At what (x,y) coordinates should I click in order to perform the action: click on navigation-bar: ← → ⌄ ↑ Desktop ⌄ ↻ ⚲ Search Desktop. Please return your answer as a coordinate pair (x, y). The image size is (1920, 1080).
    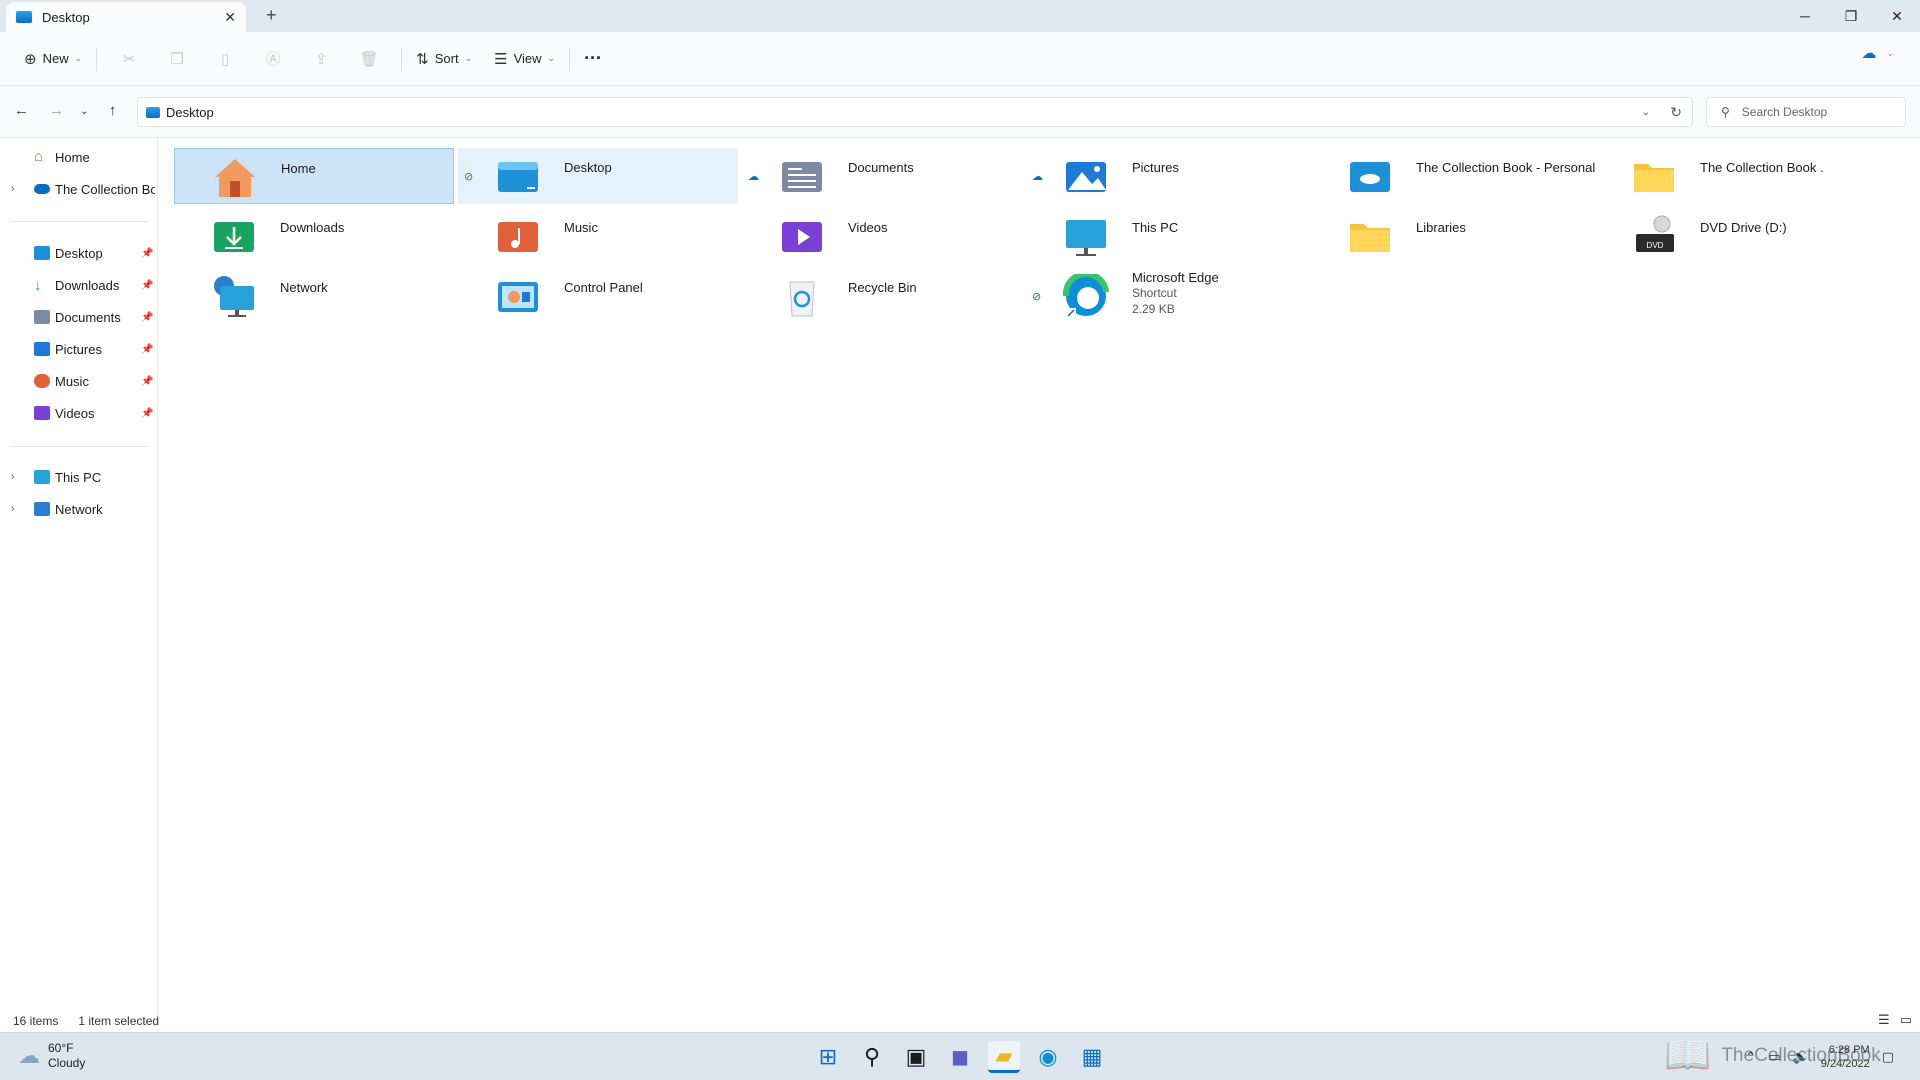
    Looking at the image, I should click on (960, 112).